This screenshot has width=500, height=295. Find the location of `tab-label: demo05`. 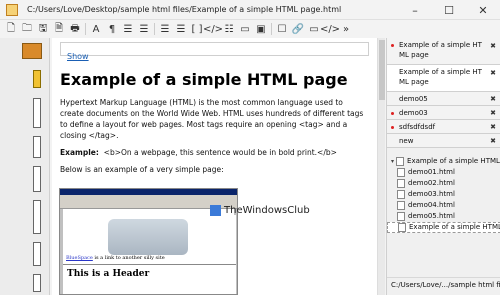

tab-label: demo05 is located at coordinates (413, 99).